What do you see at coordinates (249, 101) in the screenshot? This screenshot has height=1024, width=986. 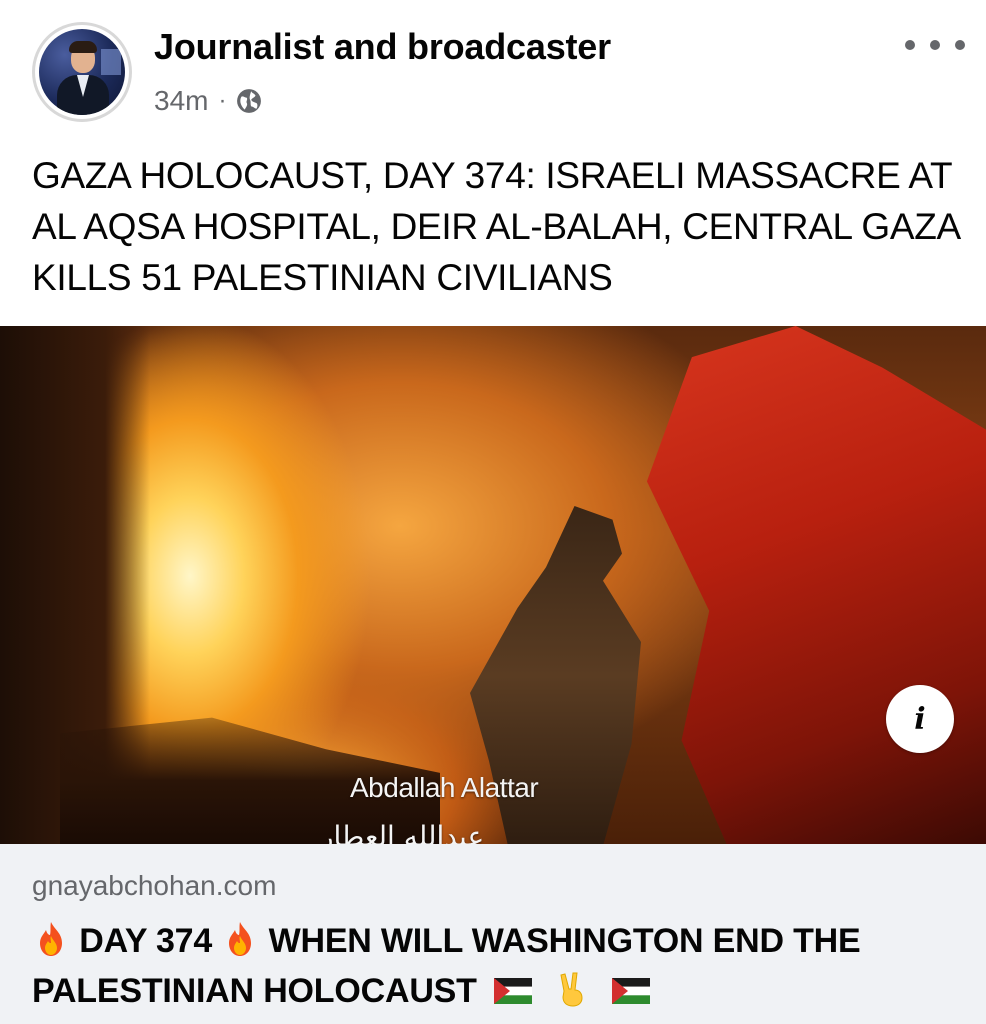 I see `globe-icon` at bounding box center [249, 101].